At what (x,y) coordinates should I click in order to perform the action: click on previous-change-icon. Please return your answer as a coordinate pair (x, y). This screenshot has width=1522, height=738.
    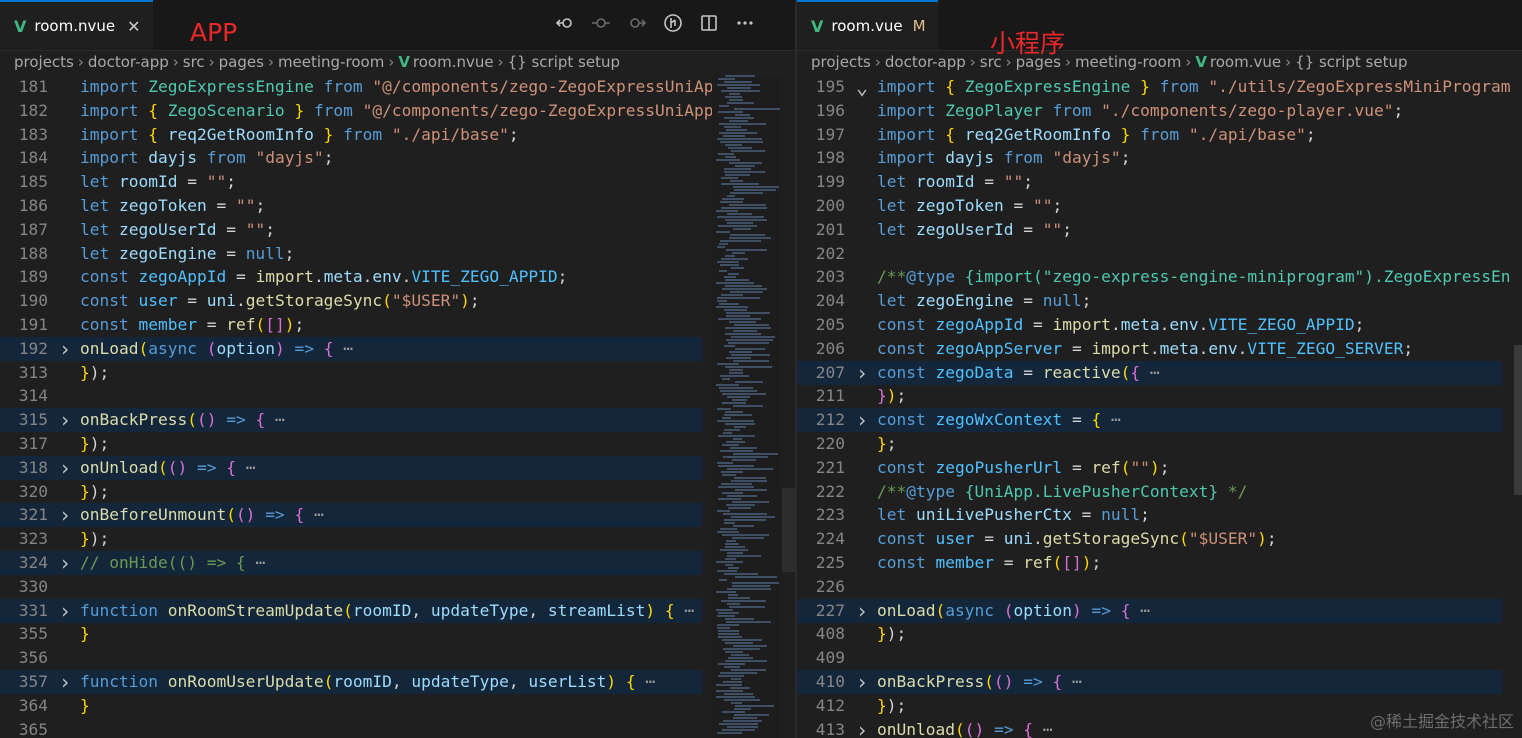
    Looking at the image, I should click on (601, 23).